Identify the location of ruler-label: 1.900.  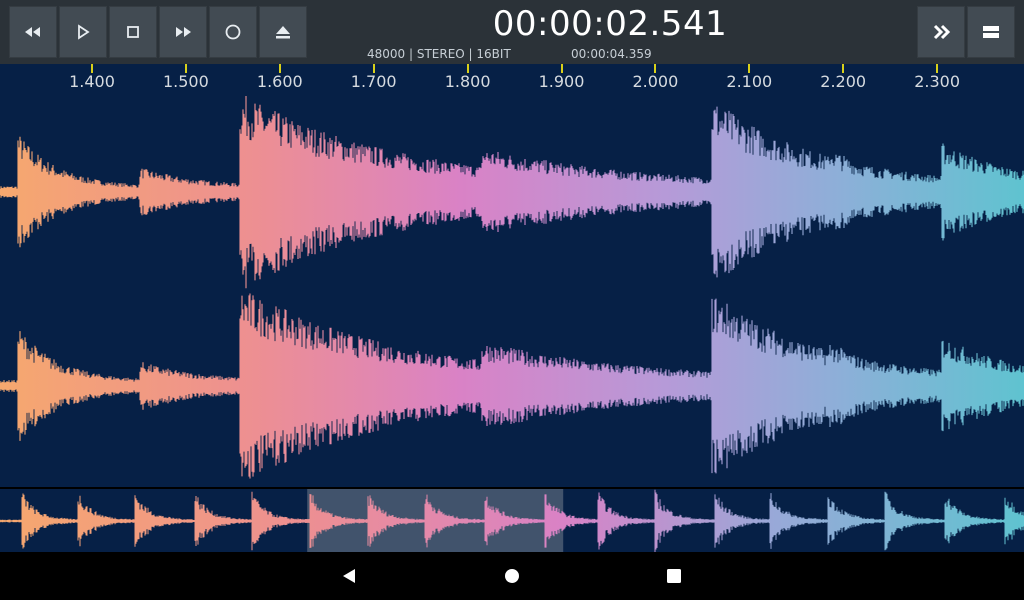
(561, 81).